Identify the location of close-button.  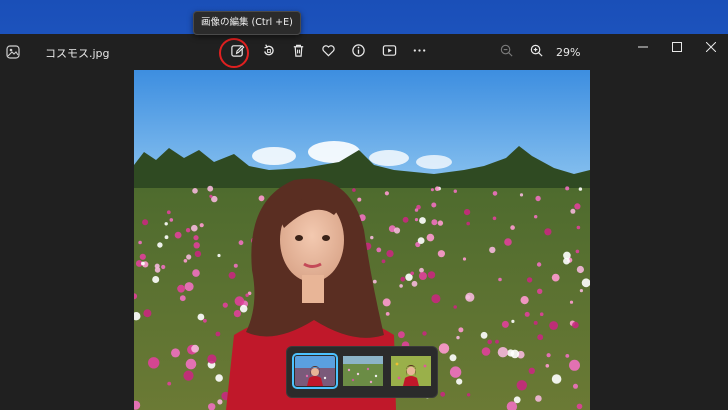
(711, 46).